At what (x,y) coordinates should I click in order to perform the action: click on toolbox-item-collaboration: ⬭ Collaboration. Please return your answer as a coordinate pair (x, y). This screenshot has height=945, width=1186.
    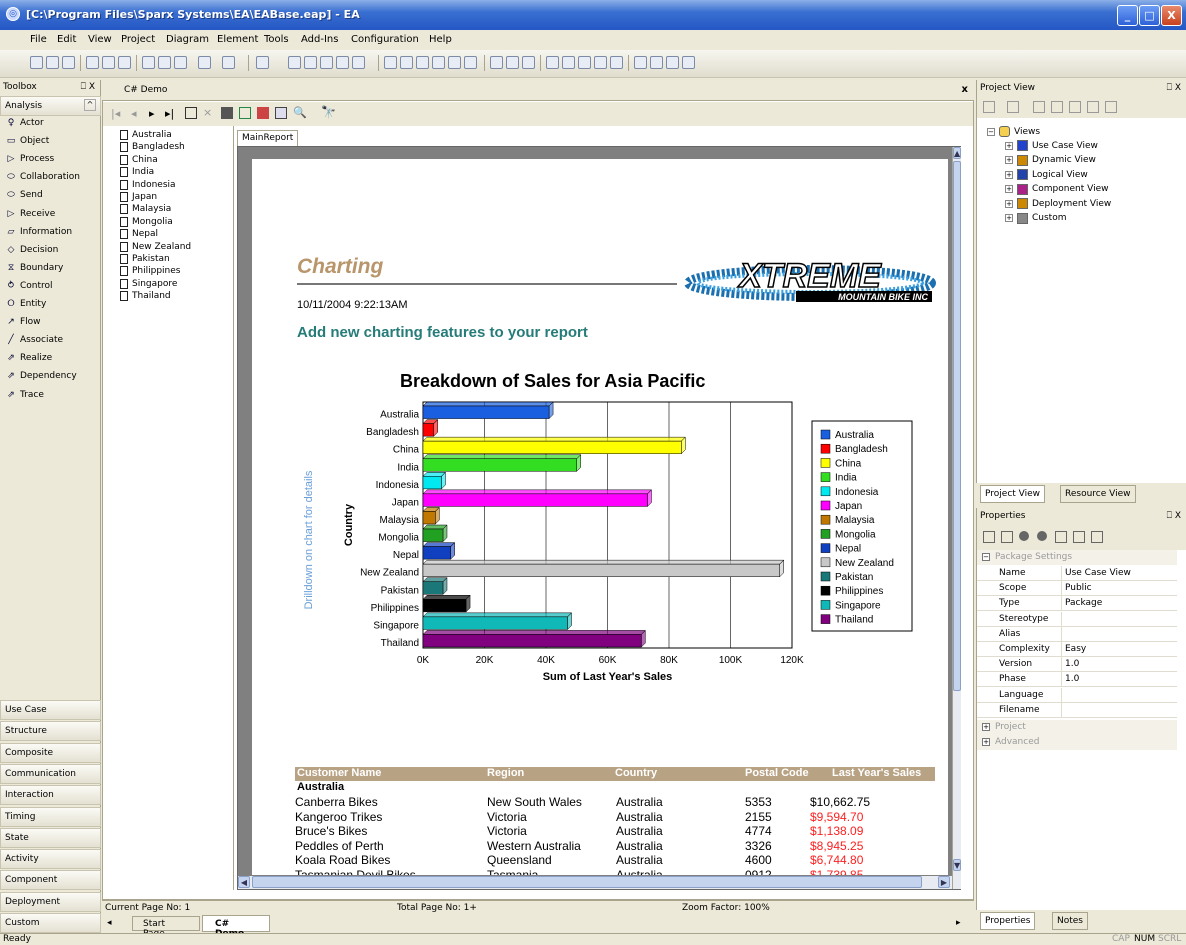
    Looking at the image, I should click on (43, 177).